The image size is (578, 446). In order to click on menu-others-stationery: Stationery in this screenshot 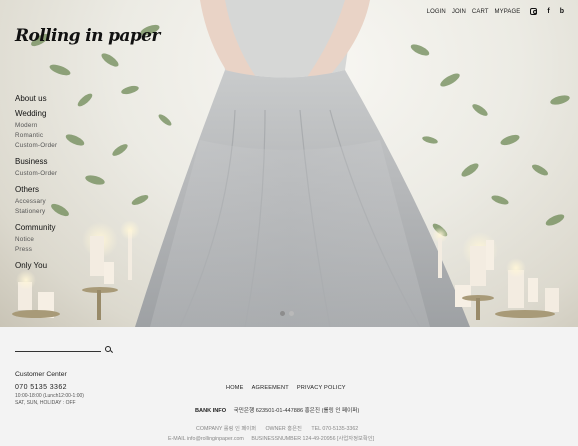, I will do `click(55, 212)`.